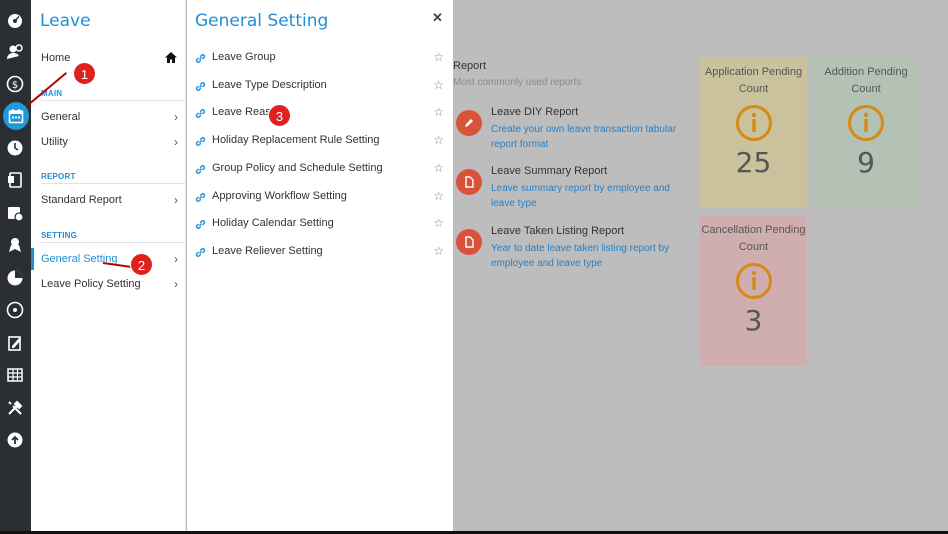  I want to click on card-label: Addition Pending Count, so click(866, 80).